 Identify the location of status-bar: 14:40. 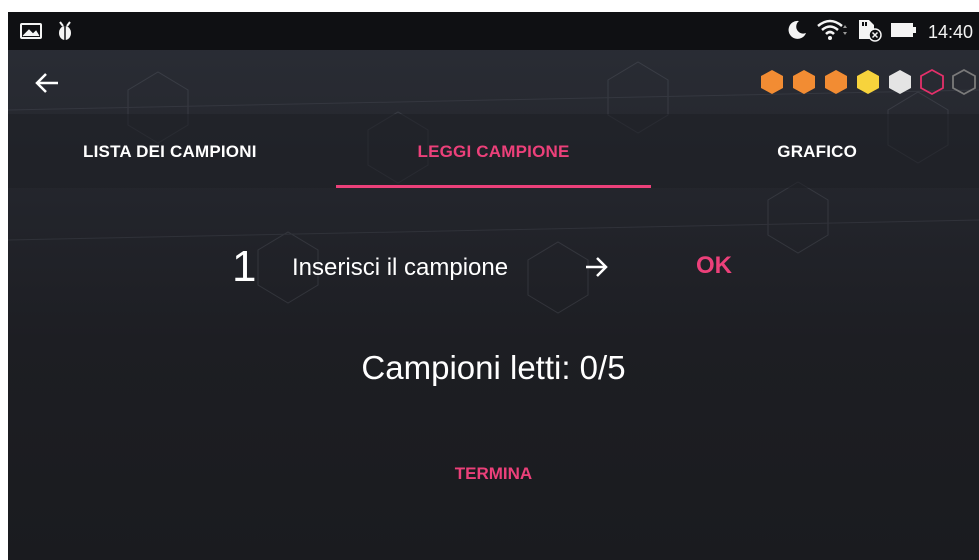
(493, 31).